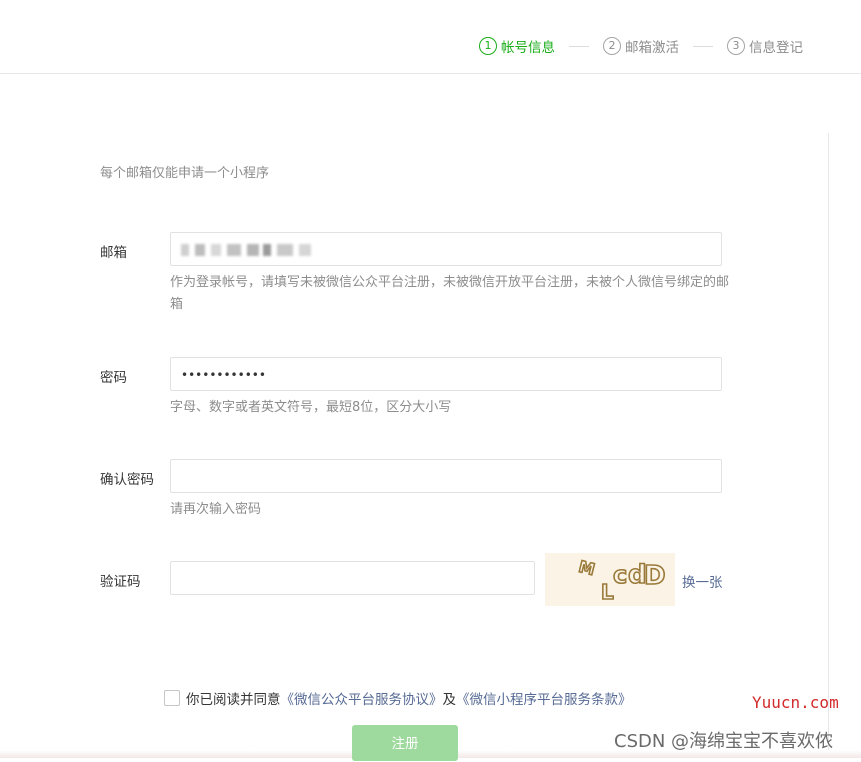 This screenshot has width=861, height=762. I want to click on email-input, so click(446, 249).